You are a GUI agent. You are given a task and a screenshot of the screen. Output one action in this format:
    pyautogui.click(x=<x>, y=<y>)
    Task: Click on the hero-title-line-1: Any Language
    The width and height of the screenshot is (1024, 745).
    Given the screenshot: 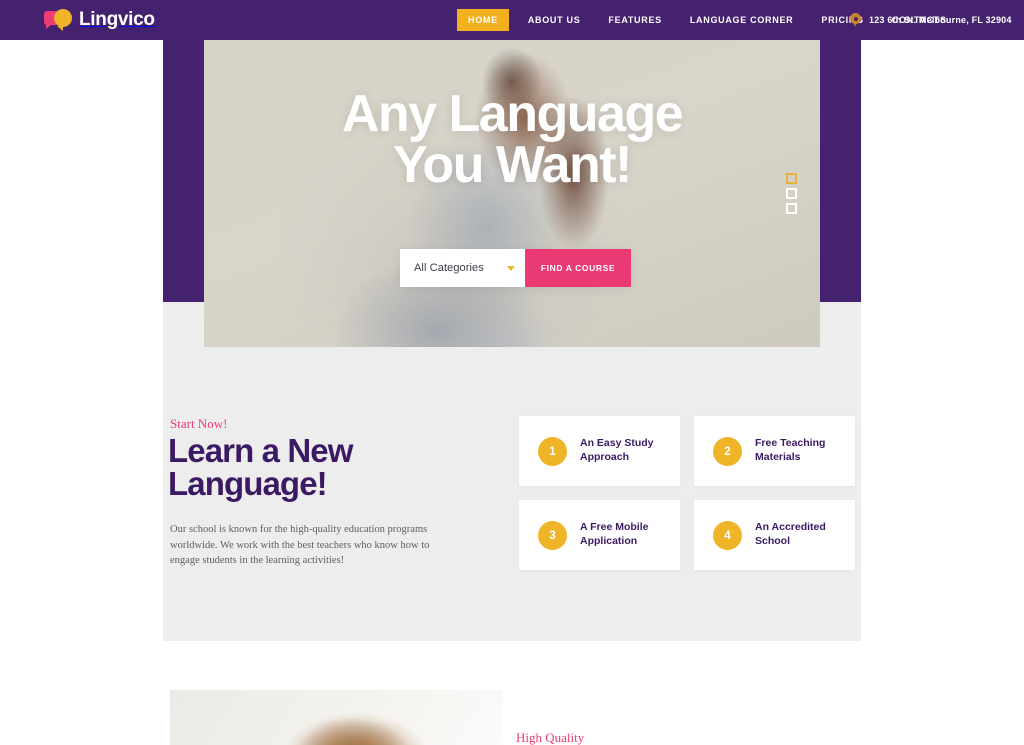 What is the action you would take?
    pyautogui.click(x=512, y=114)
    